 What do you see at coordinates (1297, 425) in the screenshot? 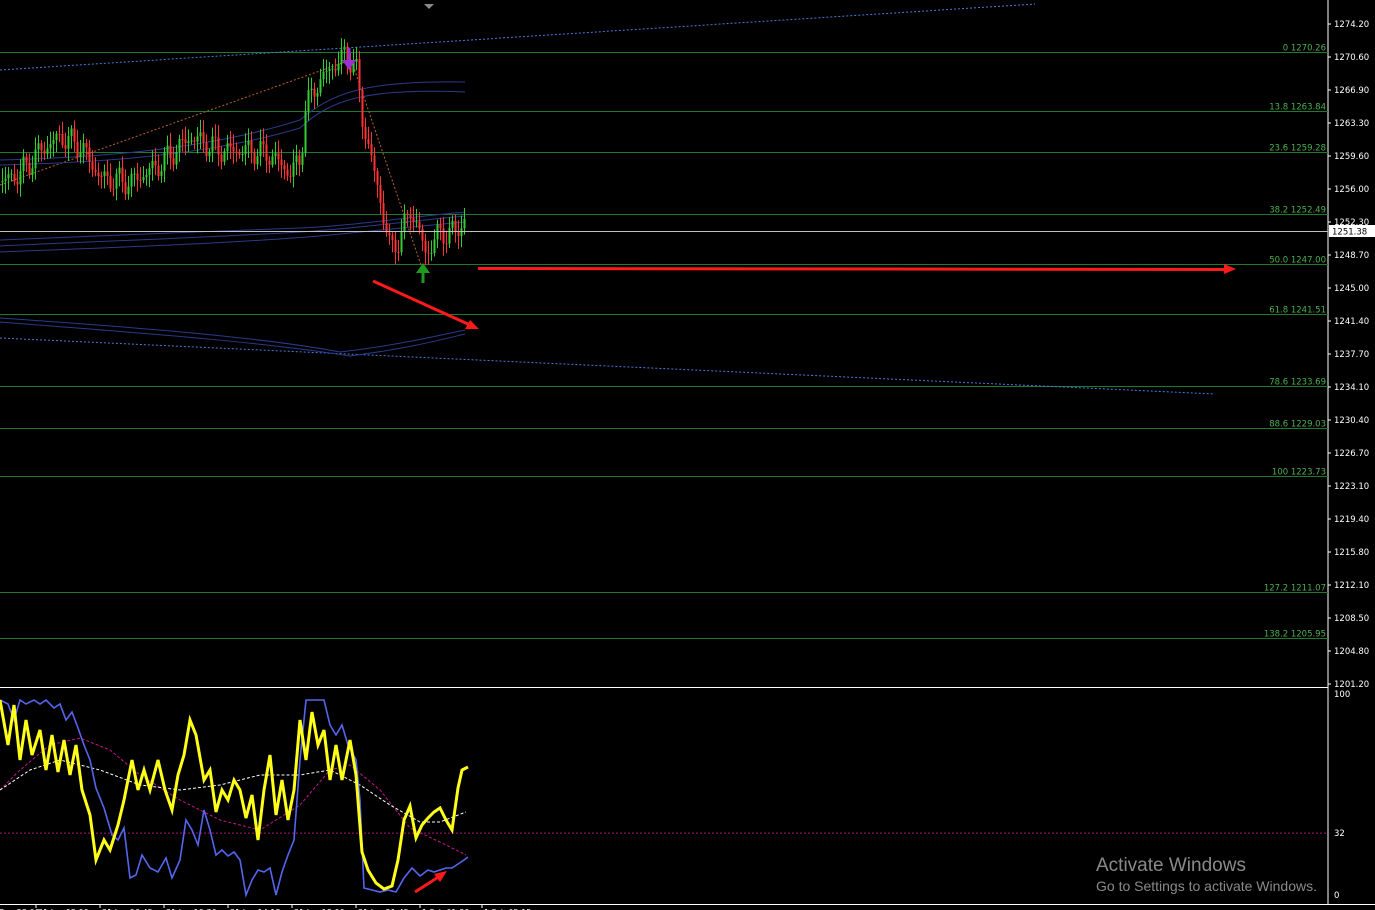
I see `fib-level-label: 88.6 1229.03` at bounding box center [1297, 425].